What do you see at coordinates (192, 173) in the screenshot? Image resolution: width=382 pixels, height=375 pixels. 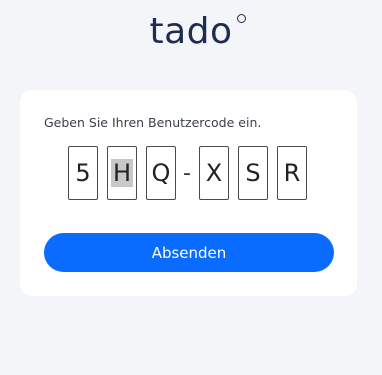 I see `code-input-row: 5 H Q - X S R` at bounding box center [192, 173].